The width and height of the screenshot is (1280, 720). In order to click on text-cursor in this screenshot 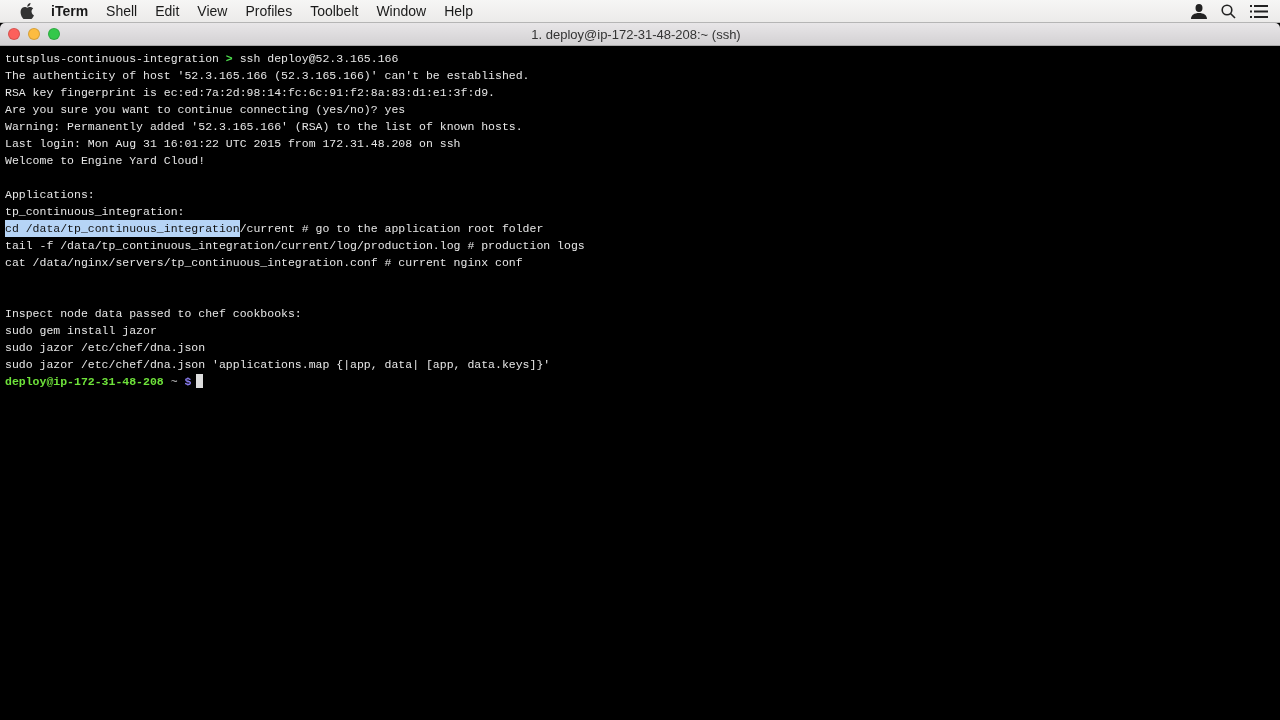, I will do `click(200, 381)`.